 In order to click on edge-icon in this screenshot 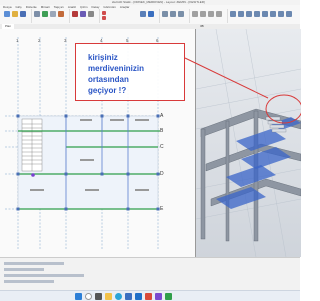, I will do `click(118, 296)`.